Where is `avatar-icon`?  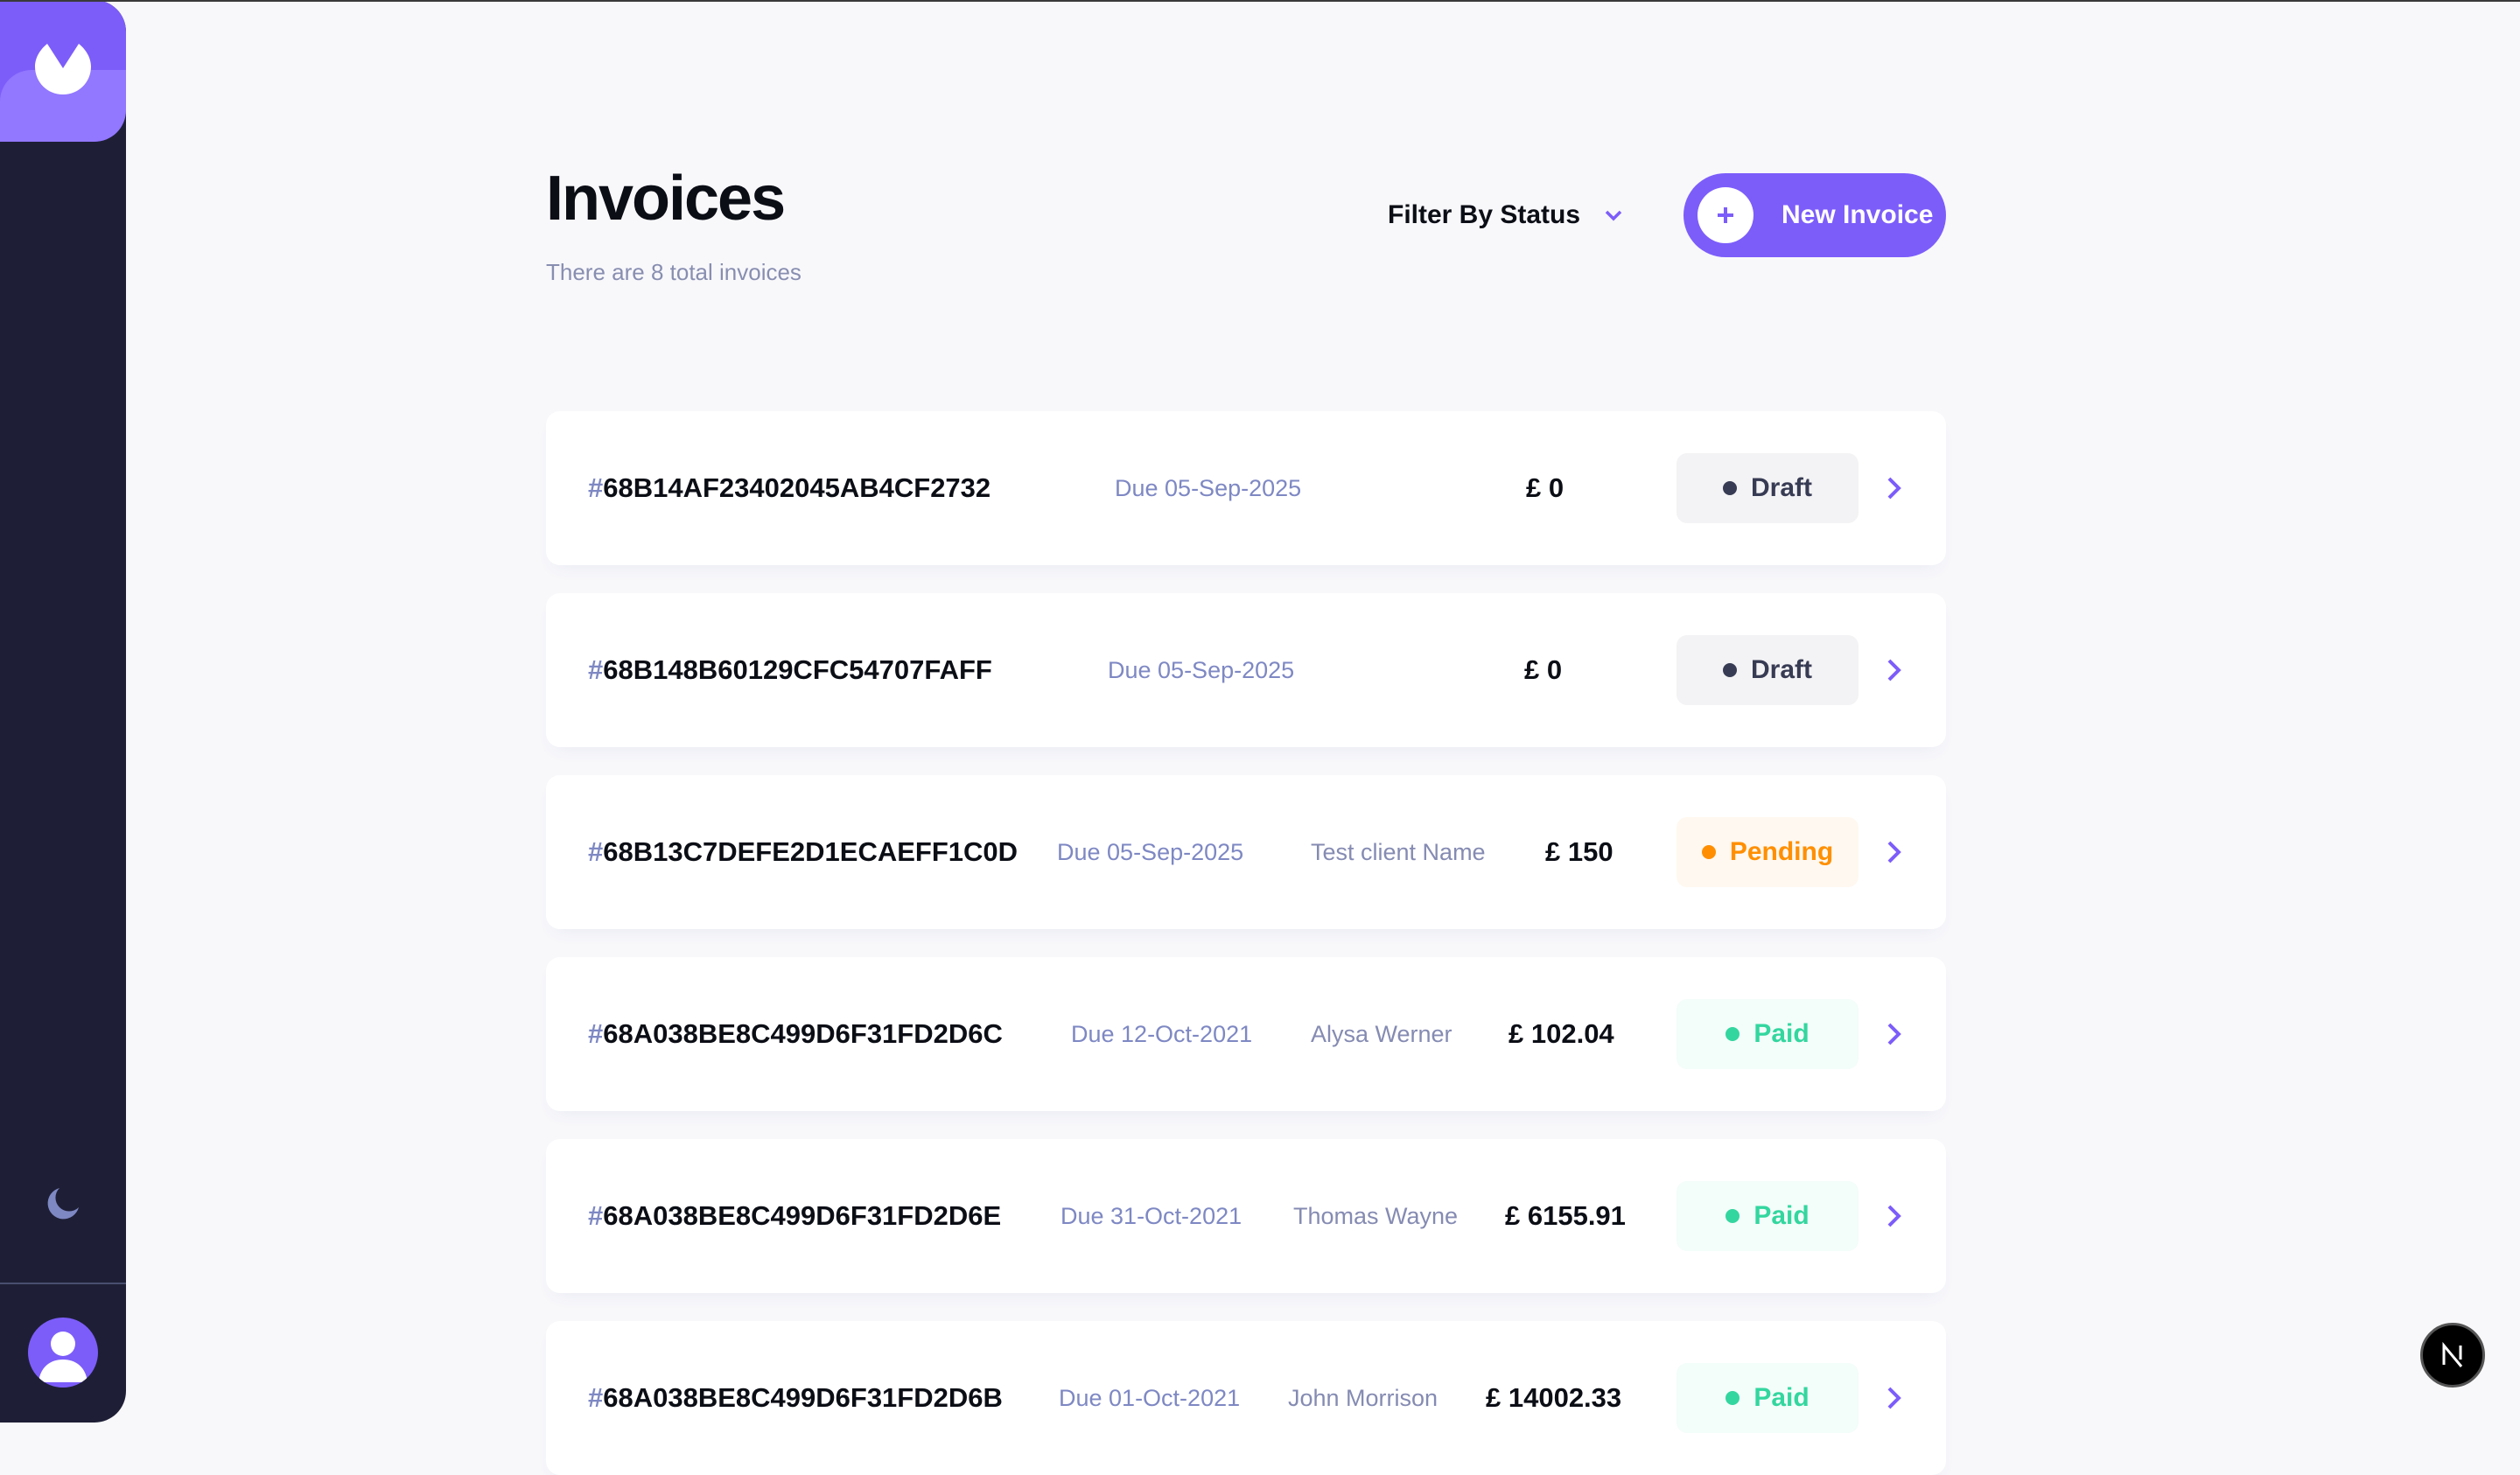 avatar-icon is located at coordinates (63, 1357).